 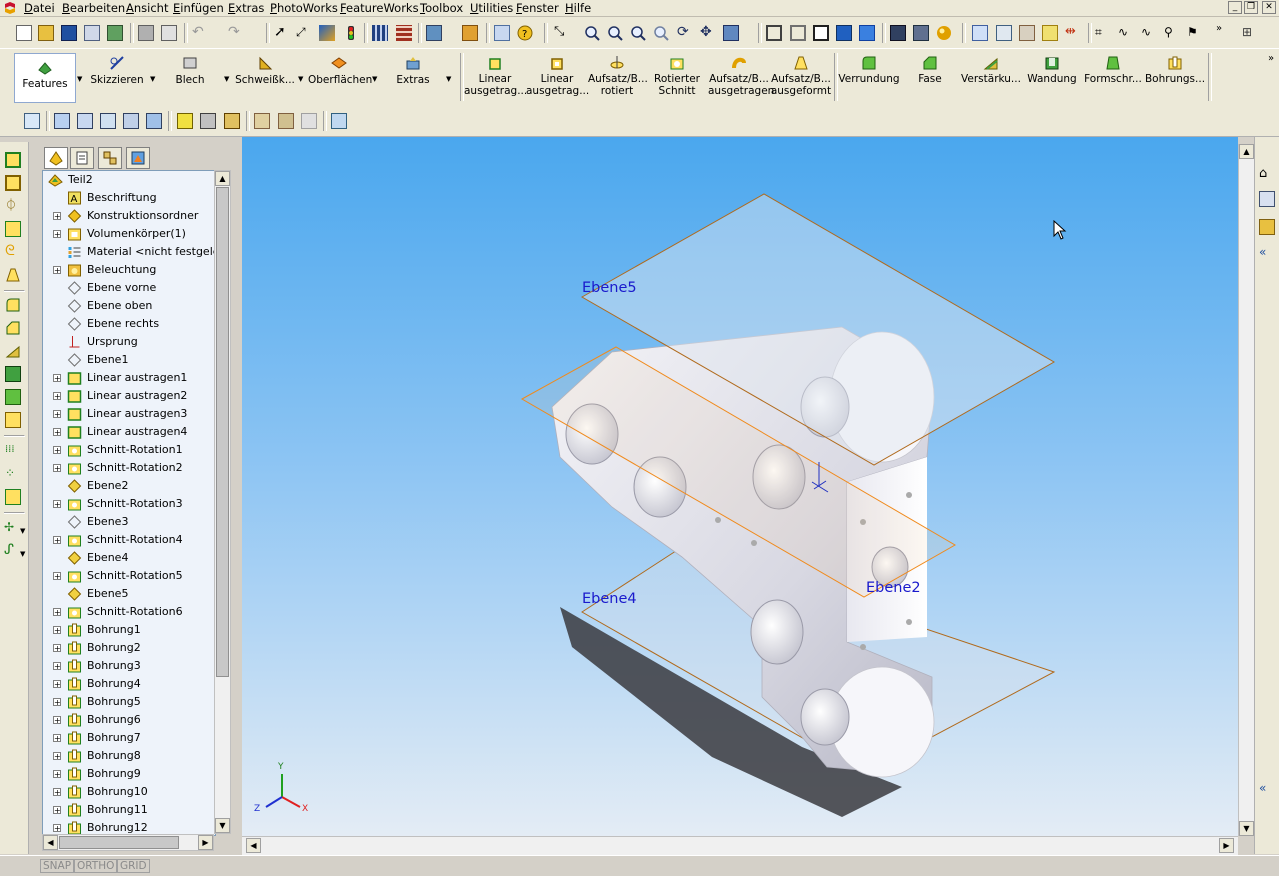 I want to click on realview-sphere-icon, so click(x=944, y=33).